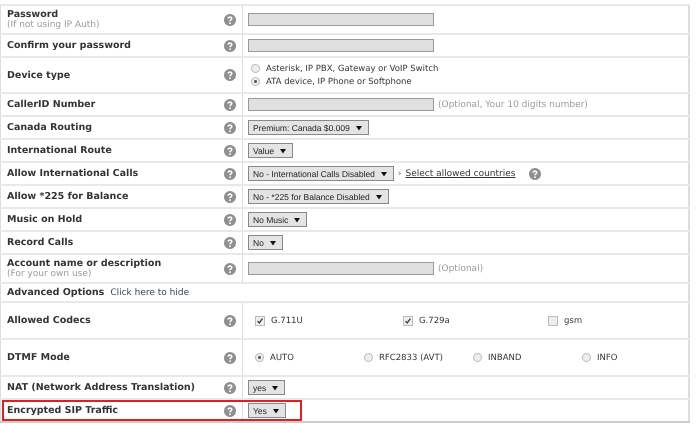  What do you see at coordinates (101, 387) in the screenshot?
I see `field-label: NAT (Network Address Translation)` at bounding box center [101, 387].